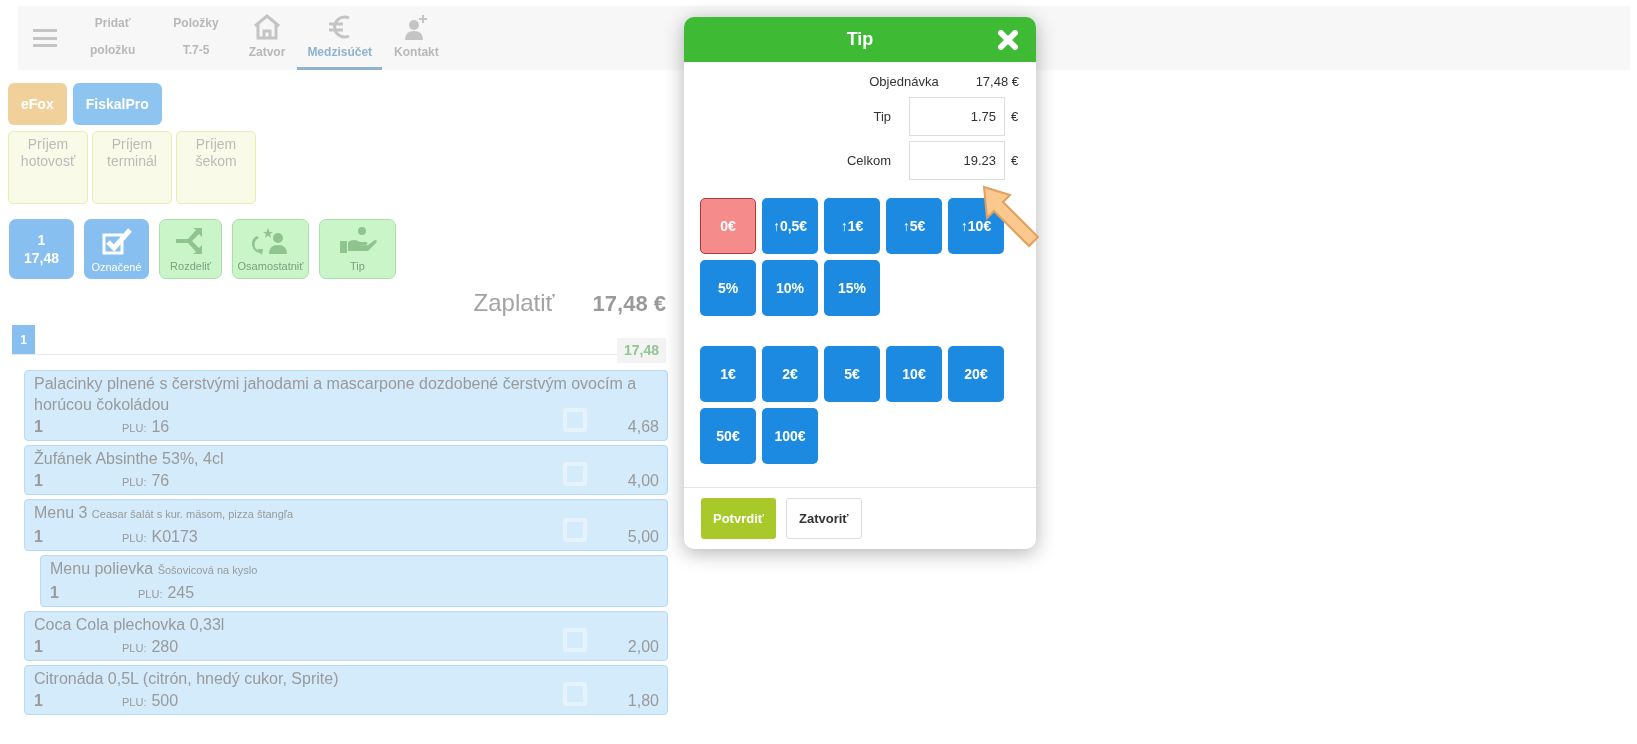 The height and width of the screenshot is (744, 1637). Describe the element at coordinates (904, 82) in the screenshot. I see `order-label: Objednávka` at that location.